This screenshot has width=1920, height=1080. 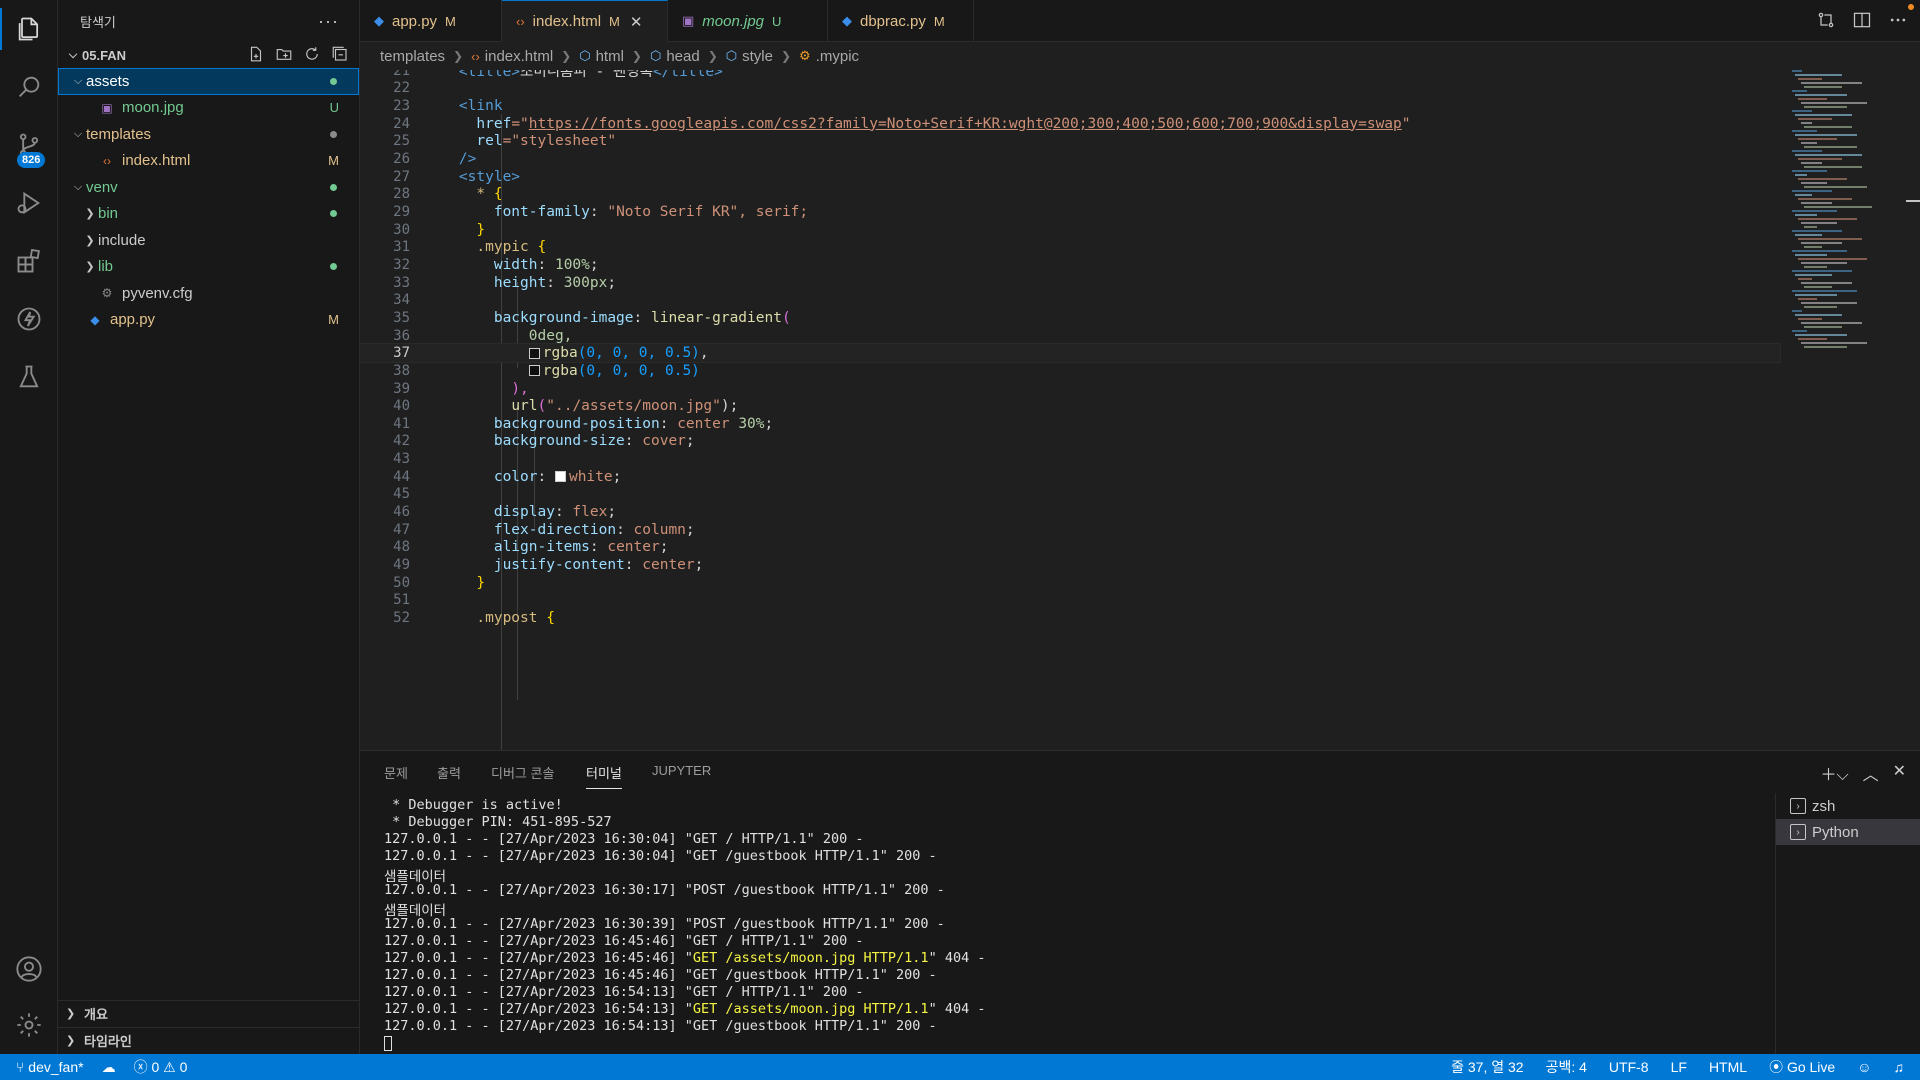 What do you see at coordinates (585, 21) in the screenshot?
I see `tab-index-html: ‹› index.html M ✕` at bounding box center [585, 21].